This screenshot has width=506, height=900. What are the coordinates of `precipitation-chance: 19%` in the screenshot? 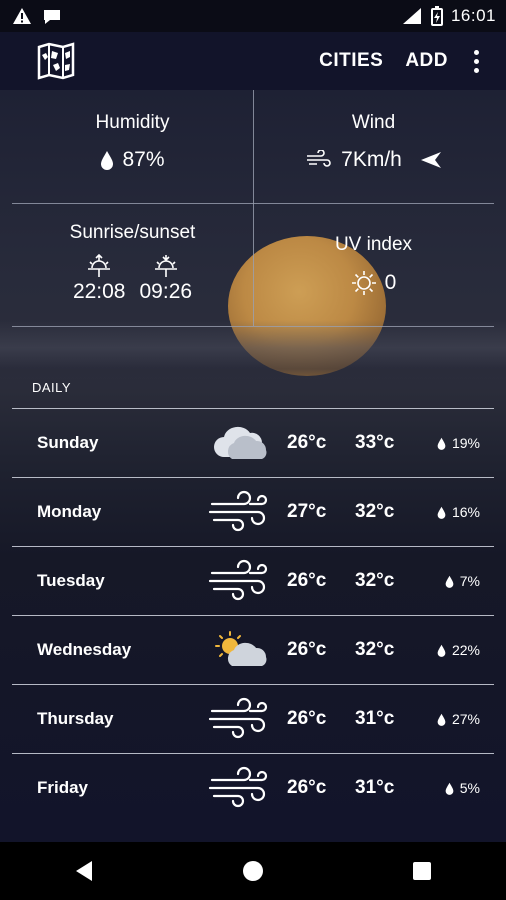 It's located at (458, 443).